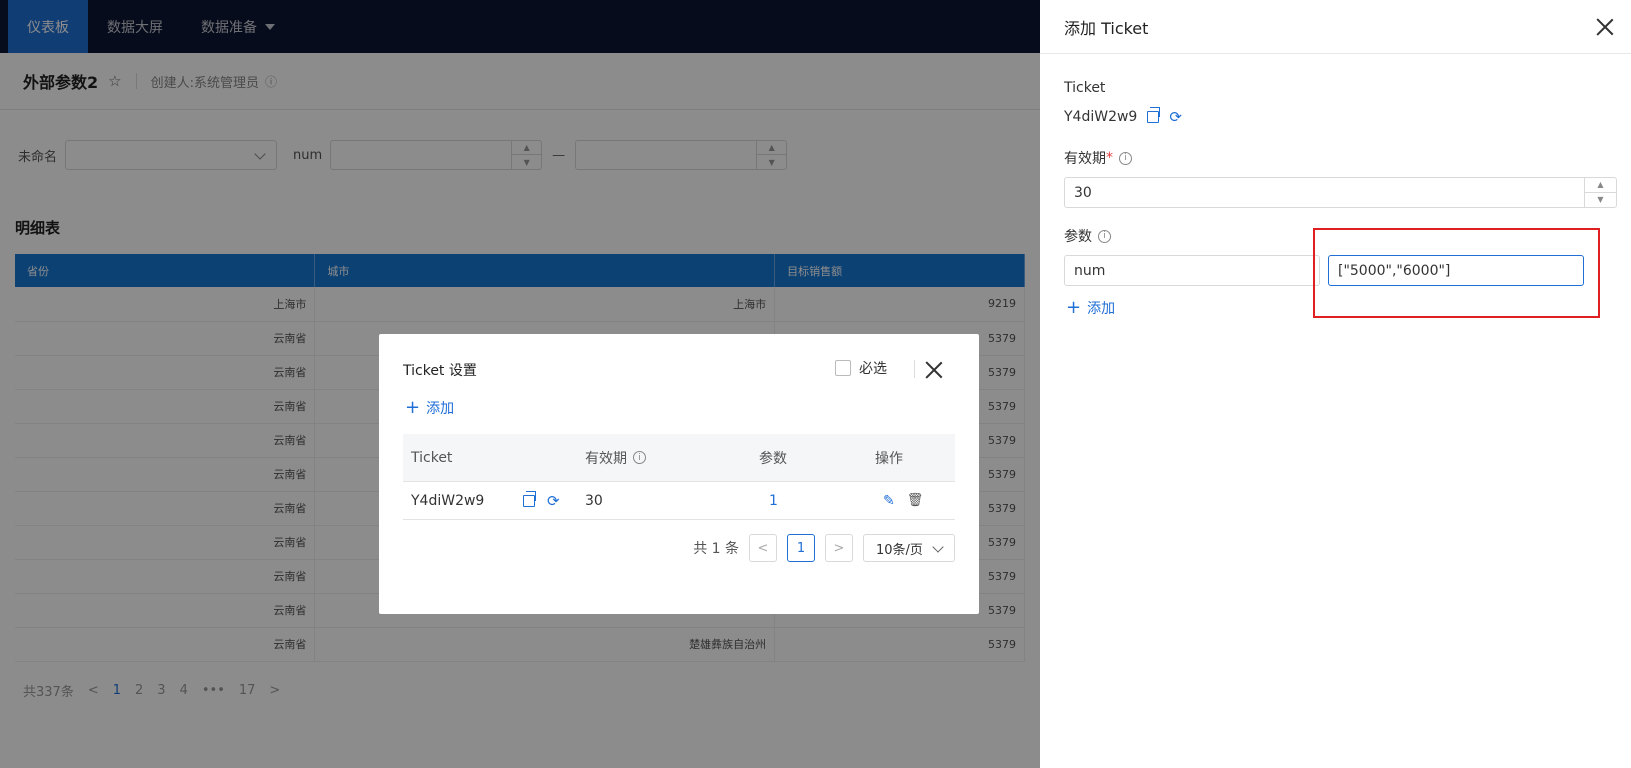  Describe the element at coordinates (914, 369) in the screenshot. I see `divider` at that location.